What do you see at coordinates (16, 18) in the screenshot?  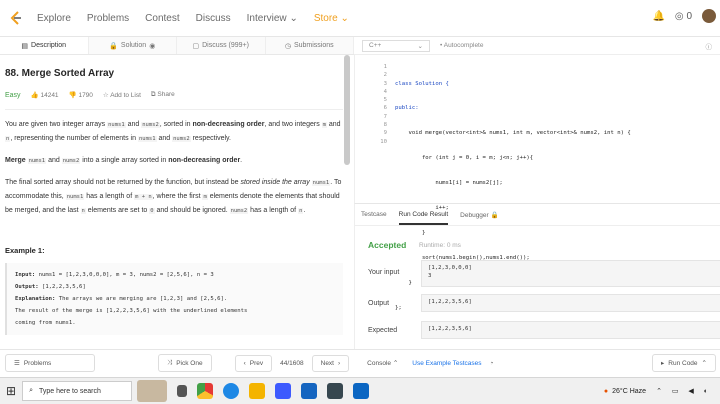 I see `leetcode-logo-icon` at bounding box center [16, 18].